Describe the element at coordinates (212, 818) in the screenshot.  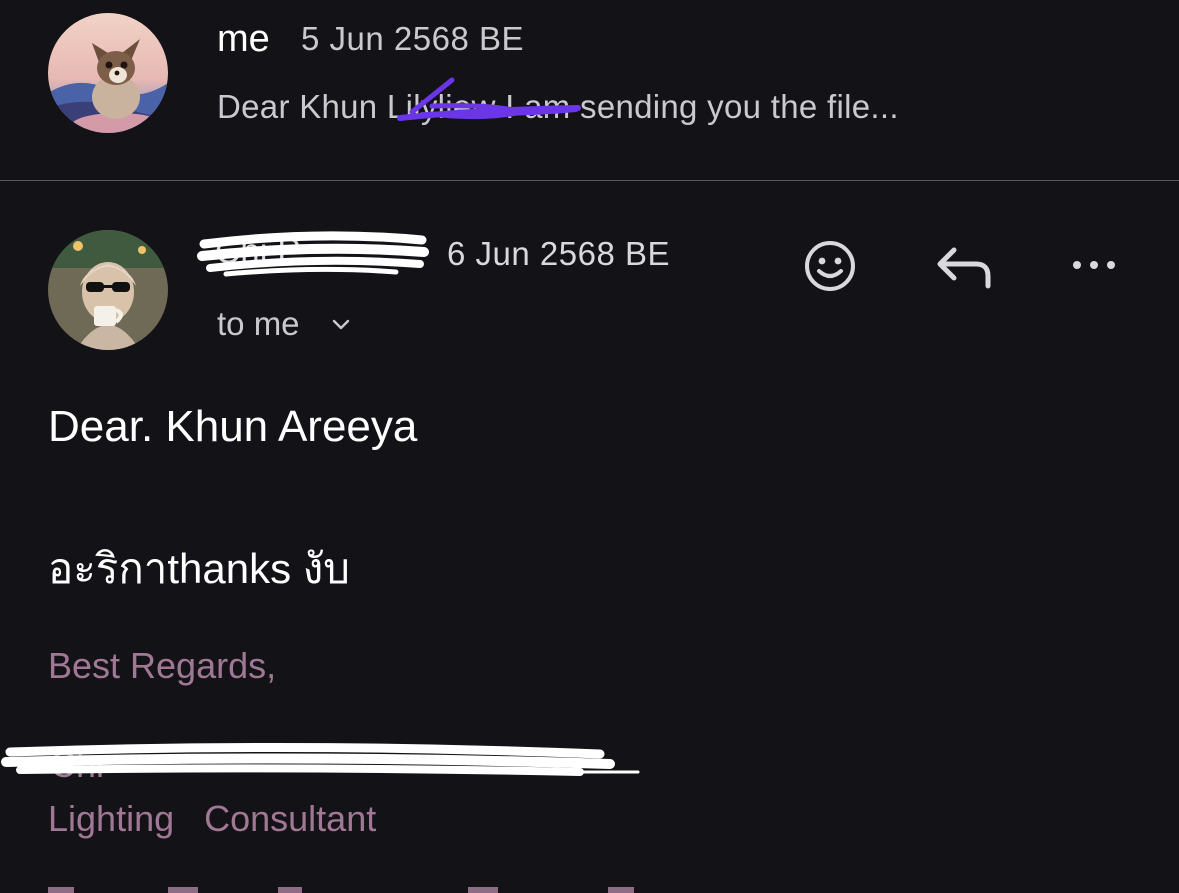
I see `signature-title: Lighting Consultant` at that location.